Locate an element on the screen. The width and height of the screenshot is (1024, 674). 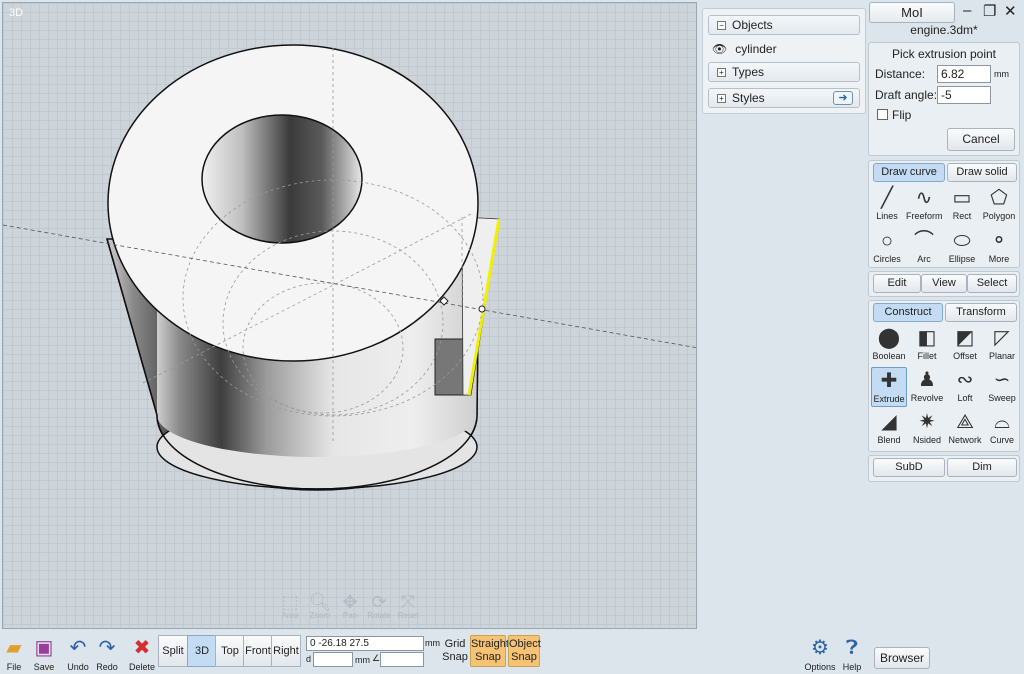
gear-icon: ⚙ is located at coordinates (820, 648).